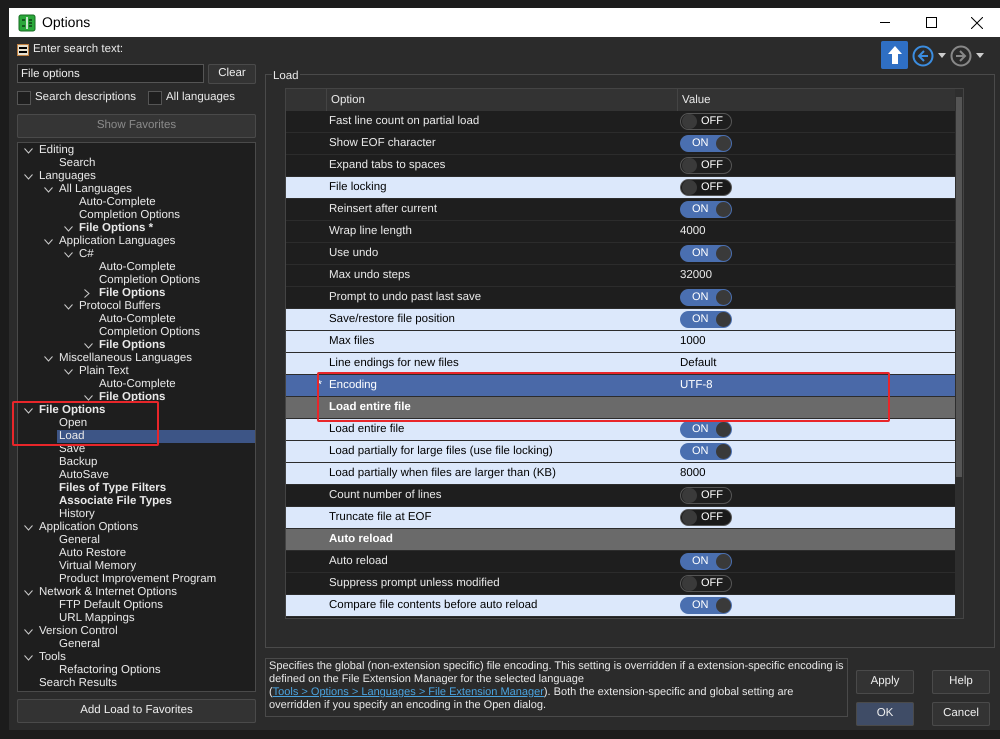 The width and height of the screenshot is (1000, 739). Describe the element at coordinates (86, 254) in the screenshot. I see `tree-item: C#` at that location.